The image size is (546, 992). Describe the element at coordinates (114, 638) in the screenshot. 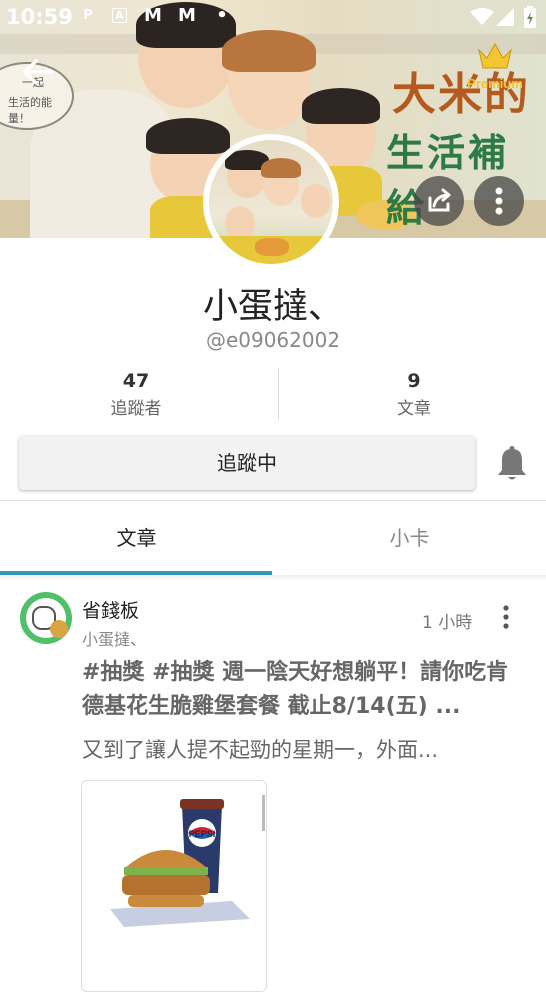

I see `post-author: 小蛋撻、` at that location.